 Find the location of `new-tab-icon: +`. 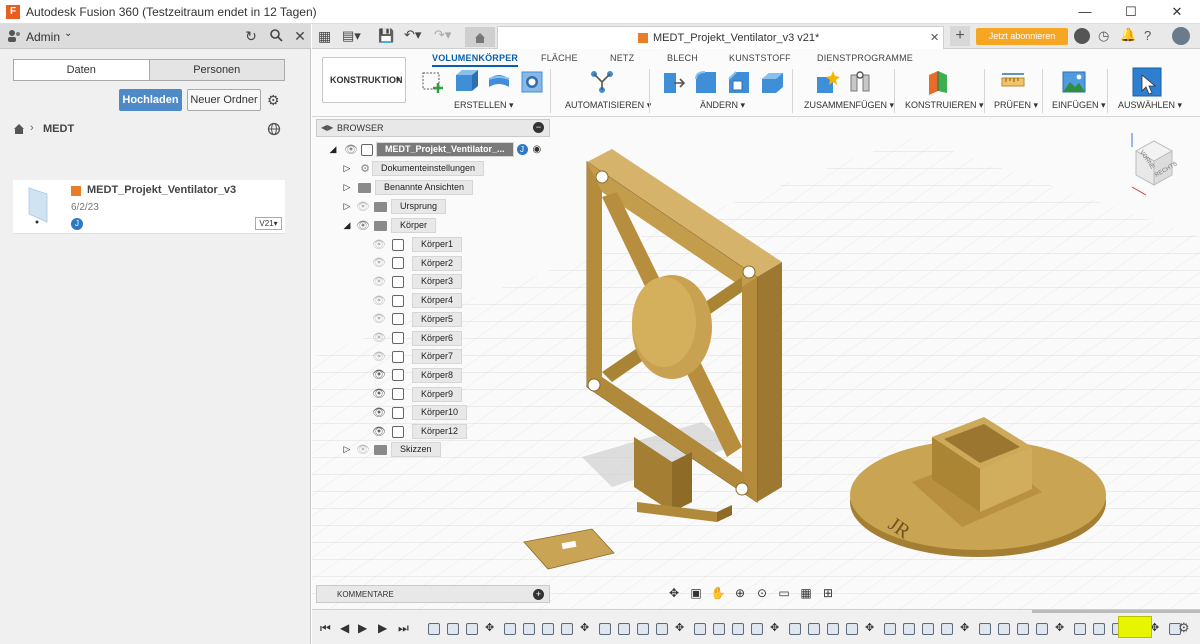

new-tab-icon: + is located at coordinates (960, 36).